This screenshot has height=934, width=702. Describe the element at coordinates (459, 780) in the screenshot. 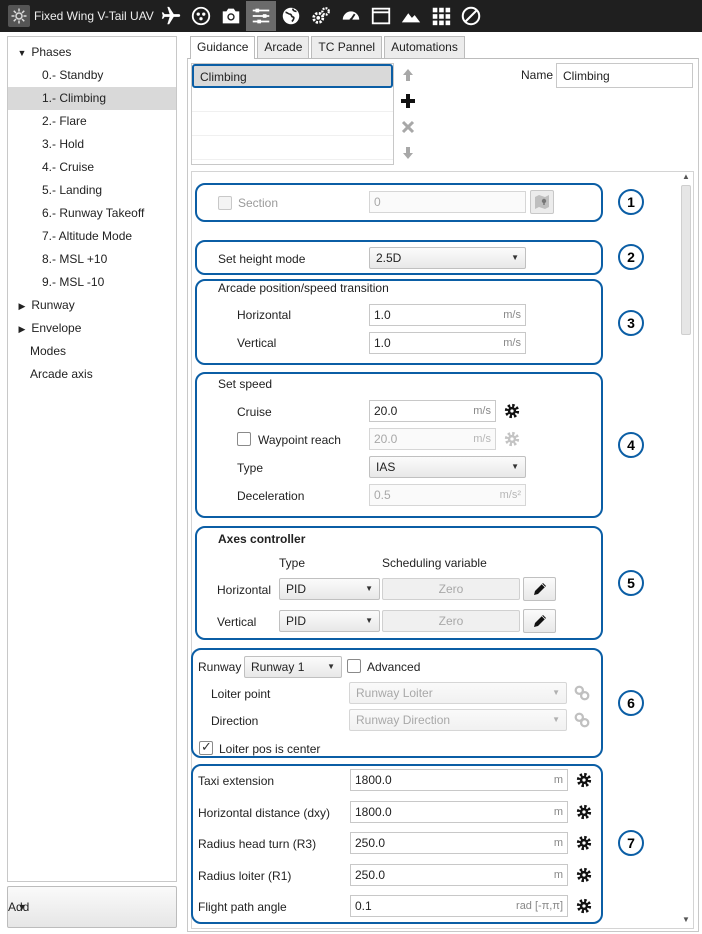

I see `taxi-extension-input: 1800.0 m` at that location.